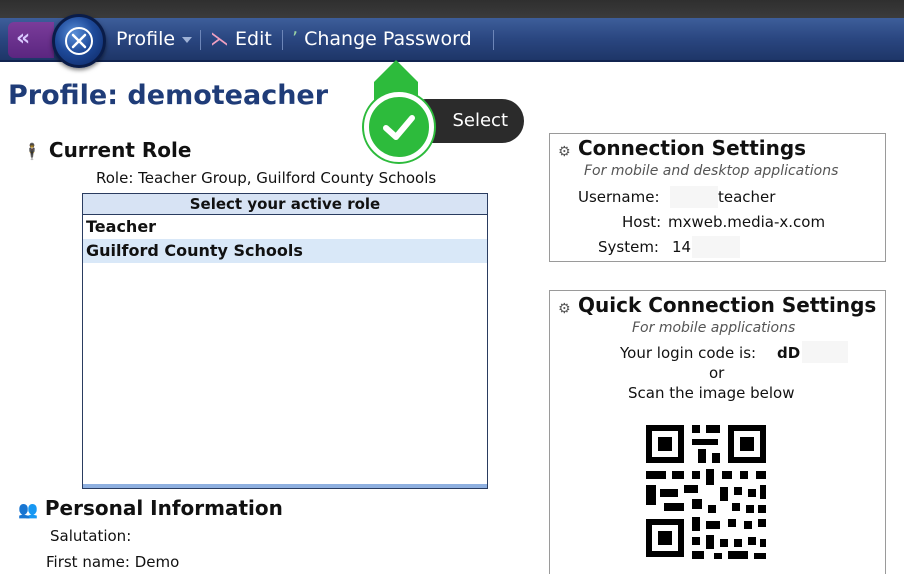 The height and width of the screenshot is (574, 904). Describe the element at coordinates (219, 39) in the screenshot. I see `pencil-icon: ⋋` at that location.